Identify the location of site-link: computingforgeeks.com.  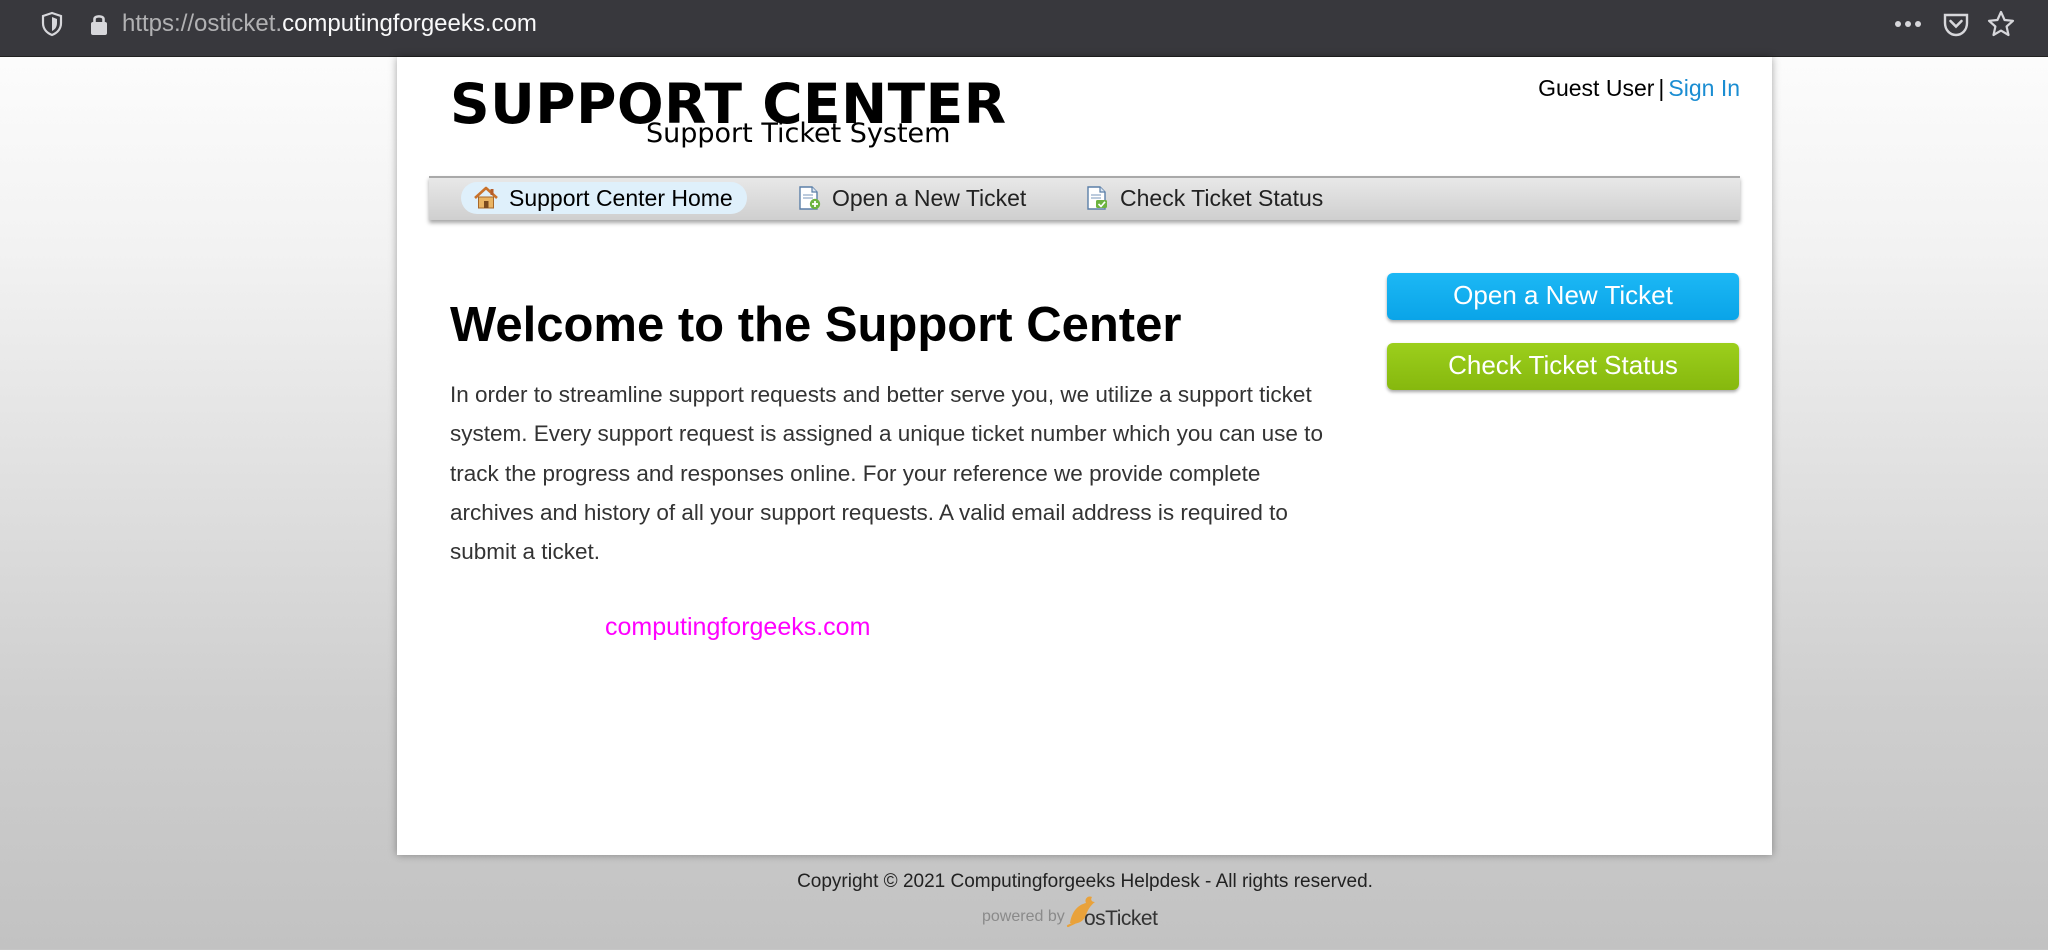
(737, 627).